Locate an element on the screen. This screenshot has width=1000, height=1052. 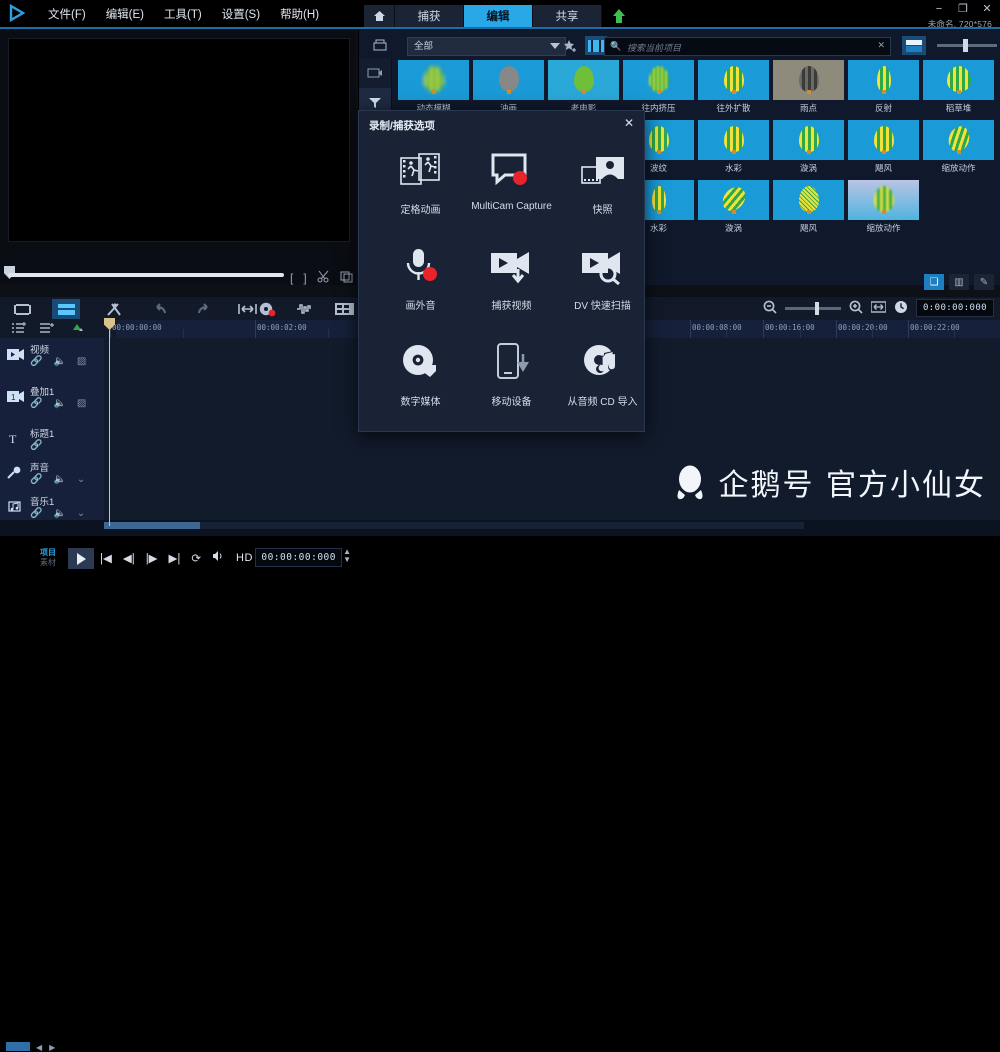
timeline-scrollbar-thumb is located at coordinates (152, 525).